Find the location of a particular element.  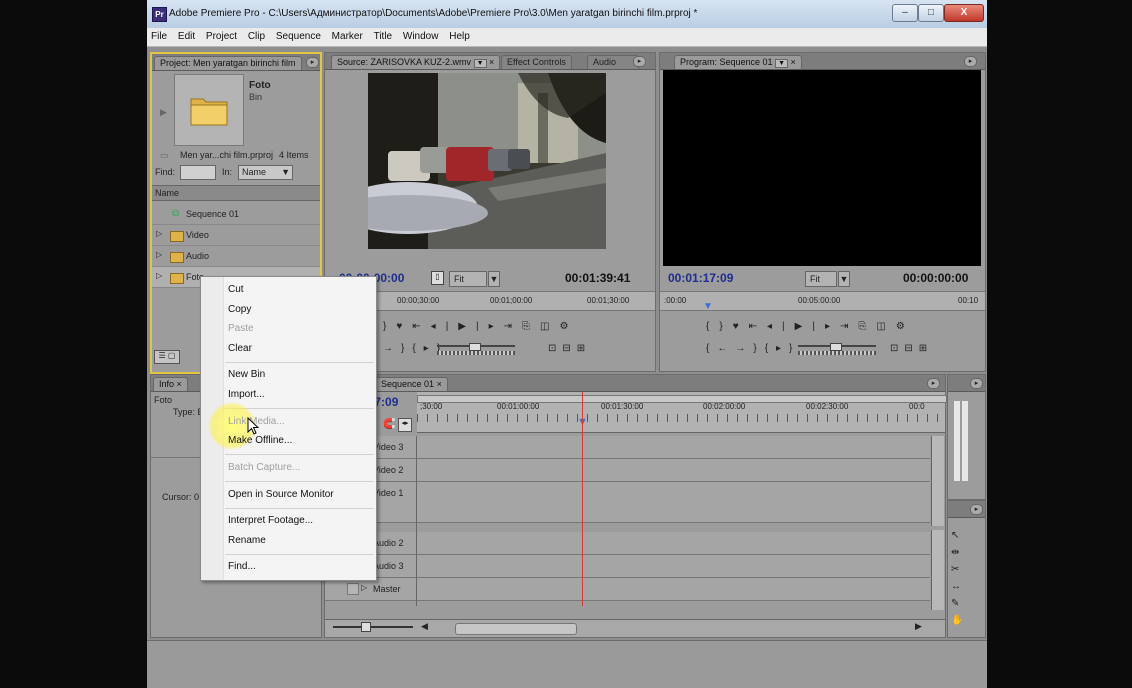

menu-edit: Edit is located at coordinates (186, 35).